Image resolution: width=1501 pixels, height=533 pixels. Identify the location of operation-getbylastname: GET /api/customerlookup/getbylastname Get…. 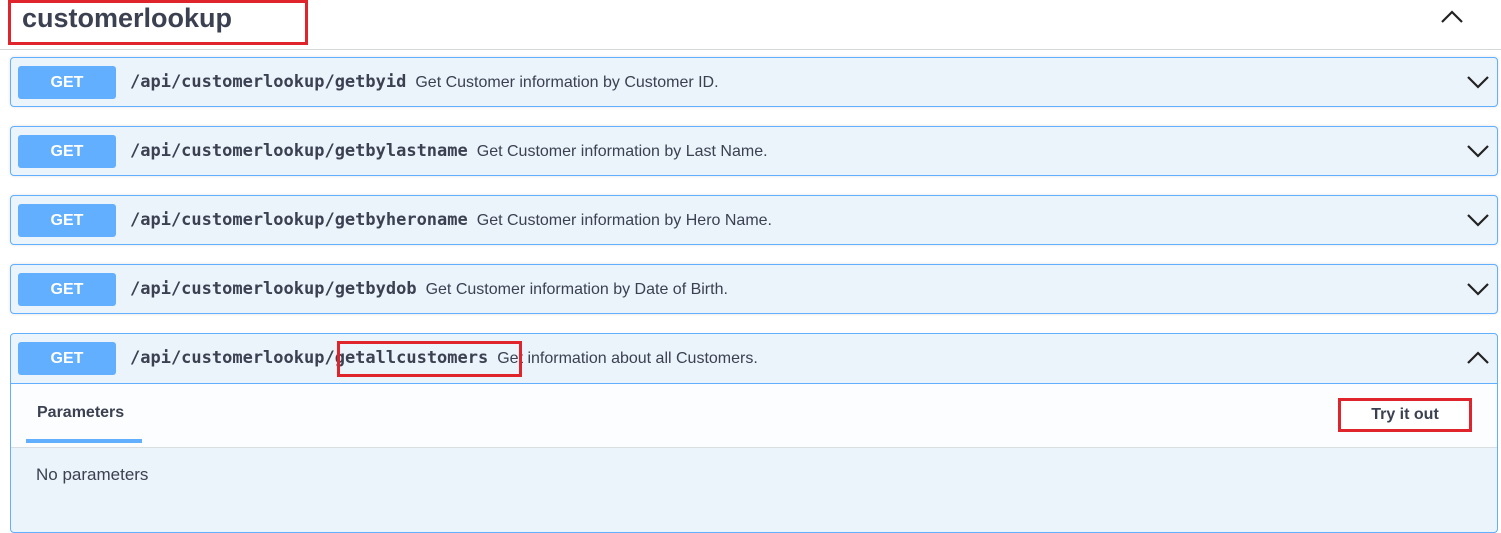
(754, 151).